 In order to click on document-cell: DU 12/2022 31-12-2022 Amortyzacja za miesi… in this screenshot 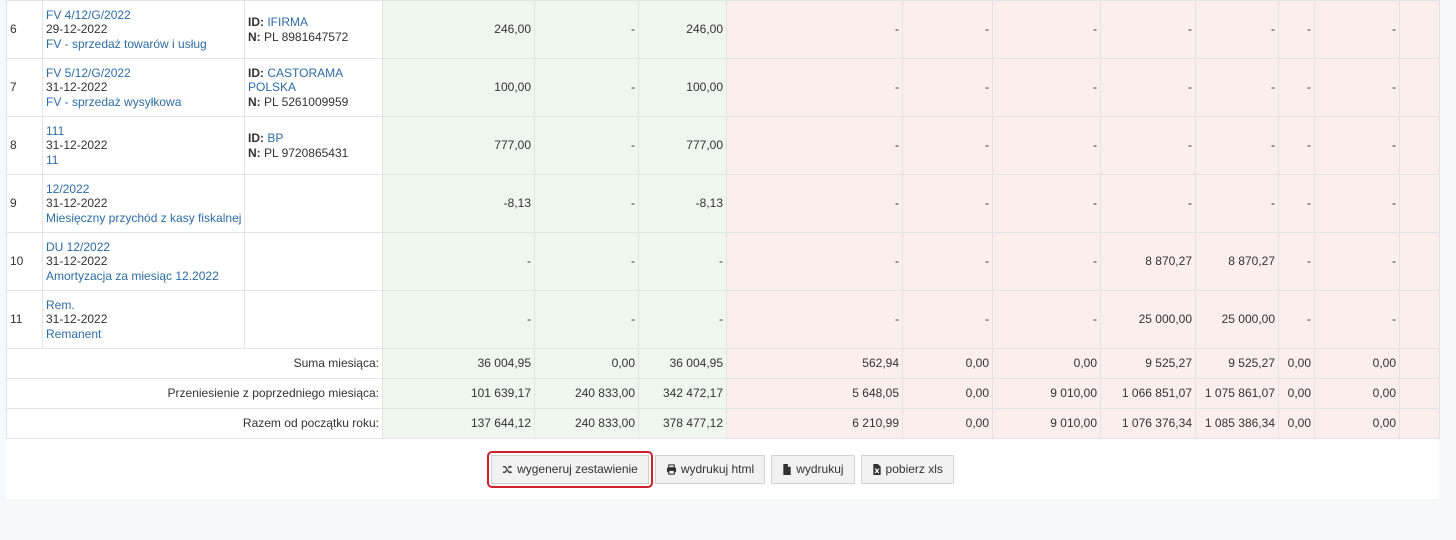, I will do `click(143, 261)`.